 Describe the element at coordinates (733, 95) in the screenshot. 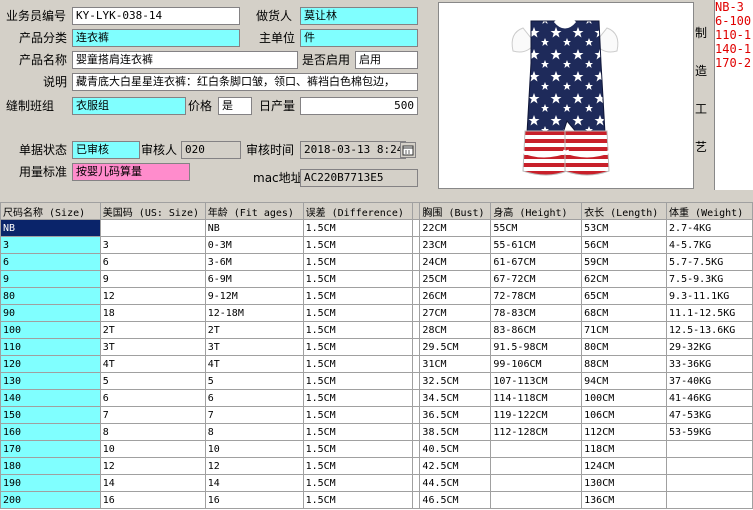

I see `process-text-area: NB-3 6-100 110-1 140-1 170-2` at that location.